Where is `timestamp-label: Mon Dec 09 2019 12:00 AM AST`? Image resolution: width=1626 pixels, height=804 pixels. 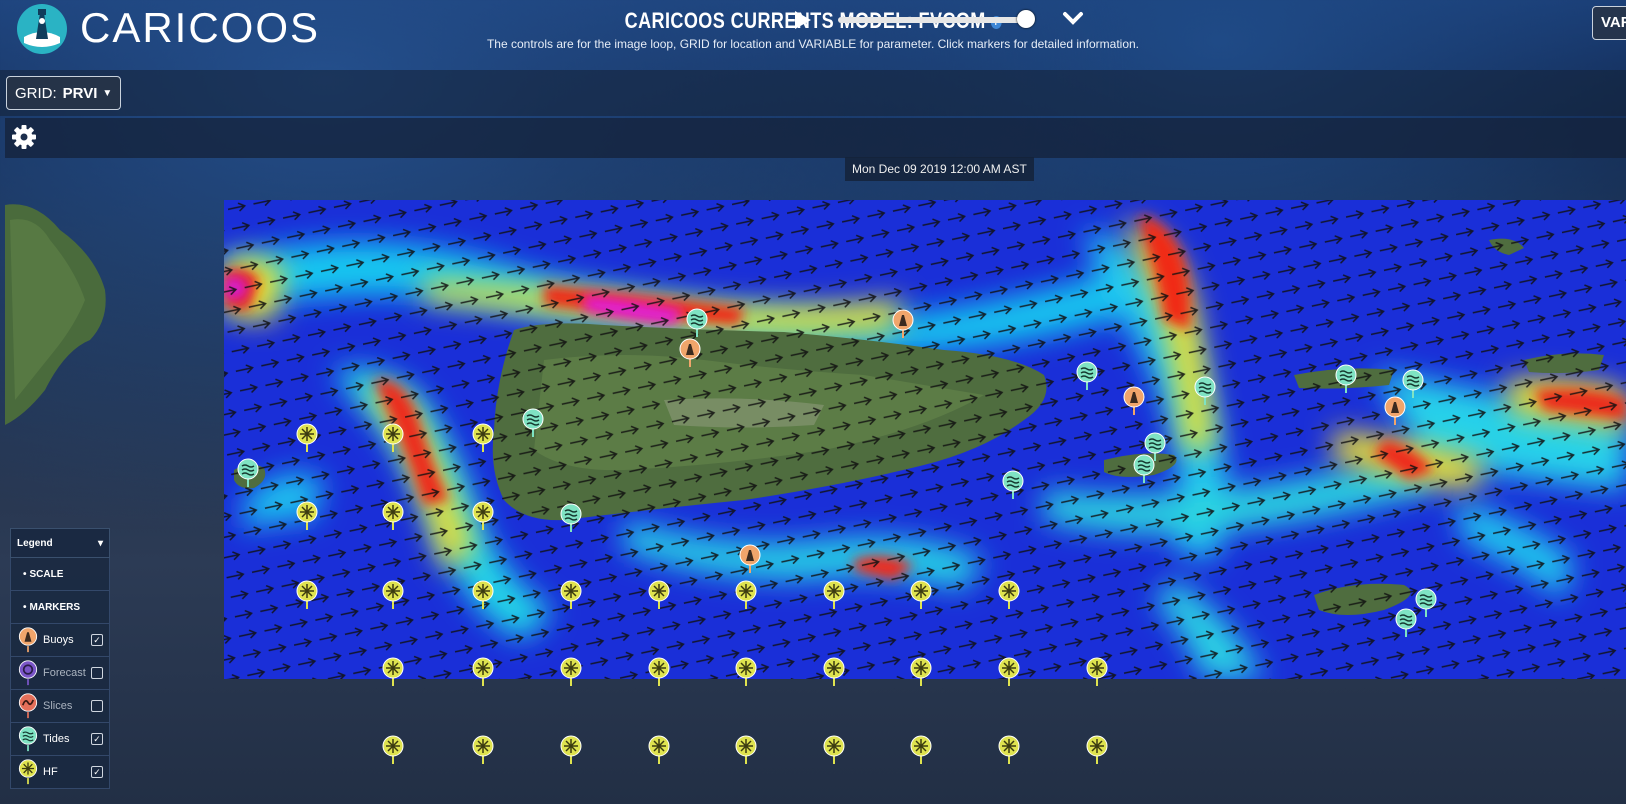
timestamp-label: Mon Dec 09 2019 12:00 AM AST is located at coordinates (939, 169).